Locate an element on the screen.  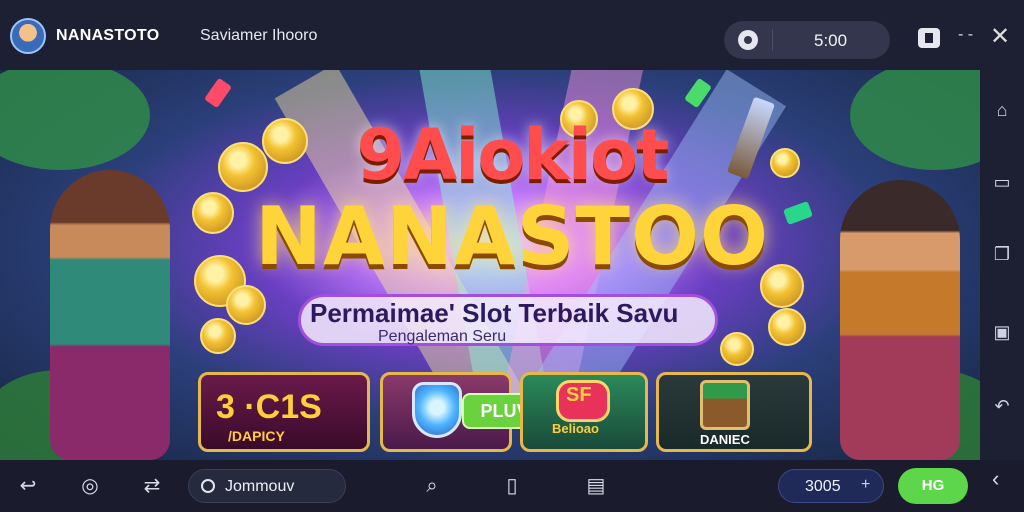
square-icon: ▭ is located at coordinates (1002, 182).